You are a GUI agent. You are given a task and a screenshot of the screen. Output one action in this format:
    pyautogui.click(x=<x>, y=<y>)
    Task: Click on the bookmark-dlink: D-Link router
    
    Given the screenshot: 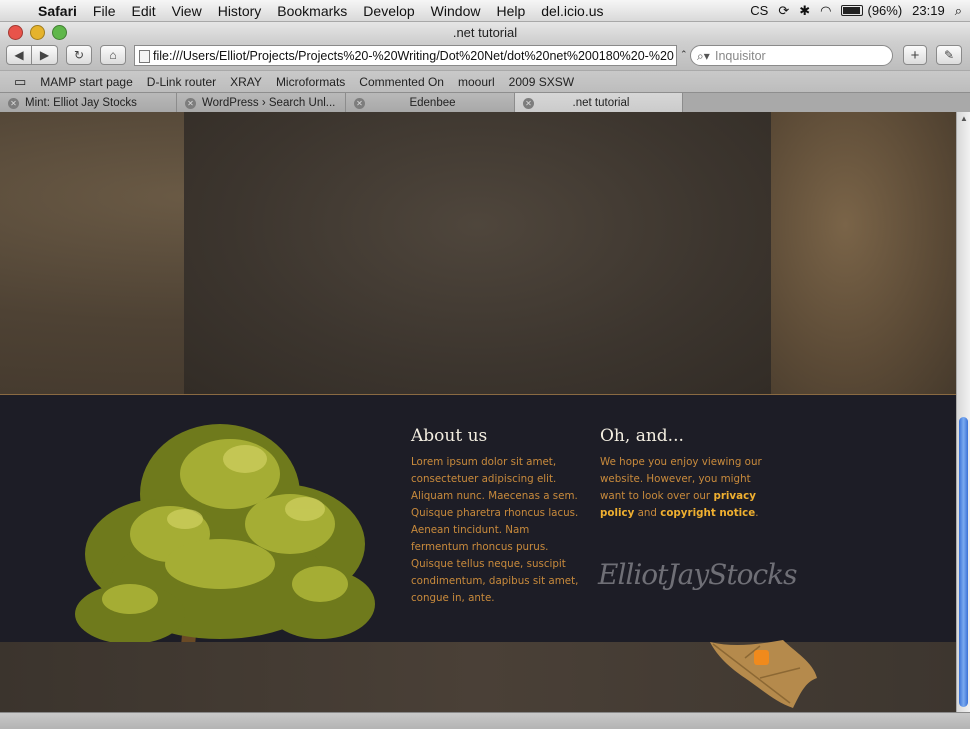 What is the action you would take?
    pyautogui.click(x=181, y=82)
    